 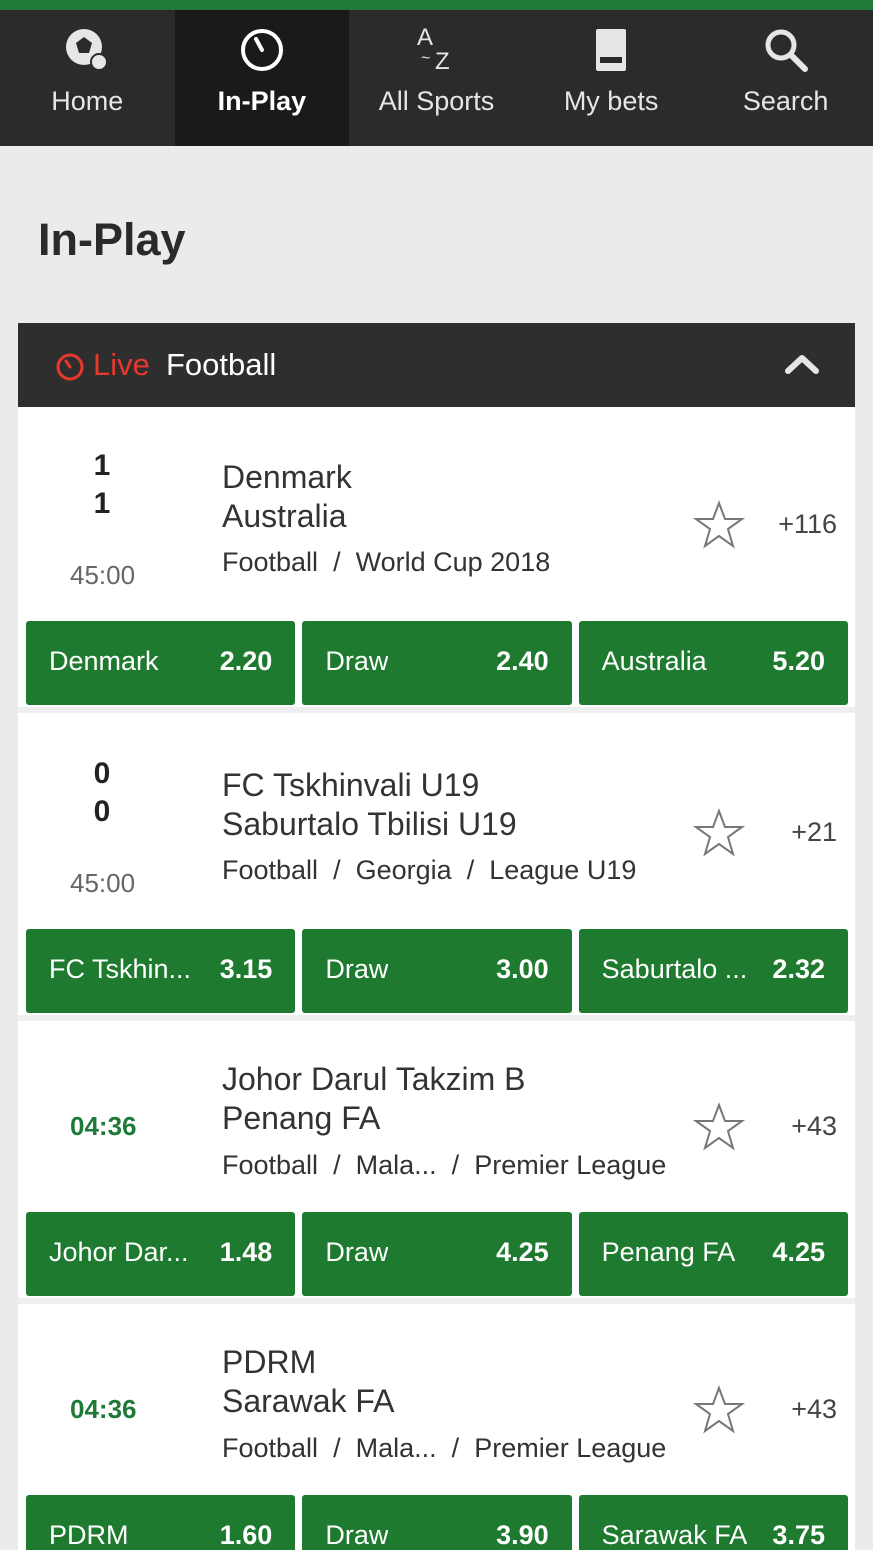 I want to click on team-away: Saburtalo Tbilisi U19, so click(x=369, y=824).